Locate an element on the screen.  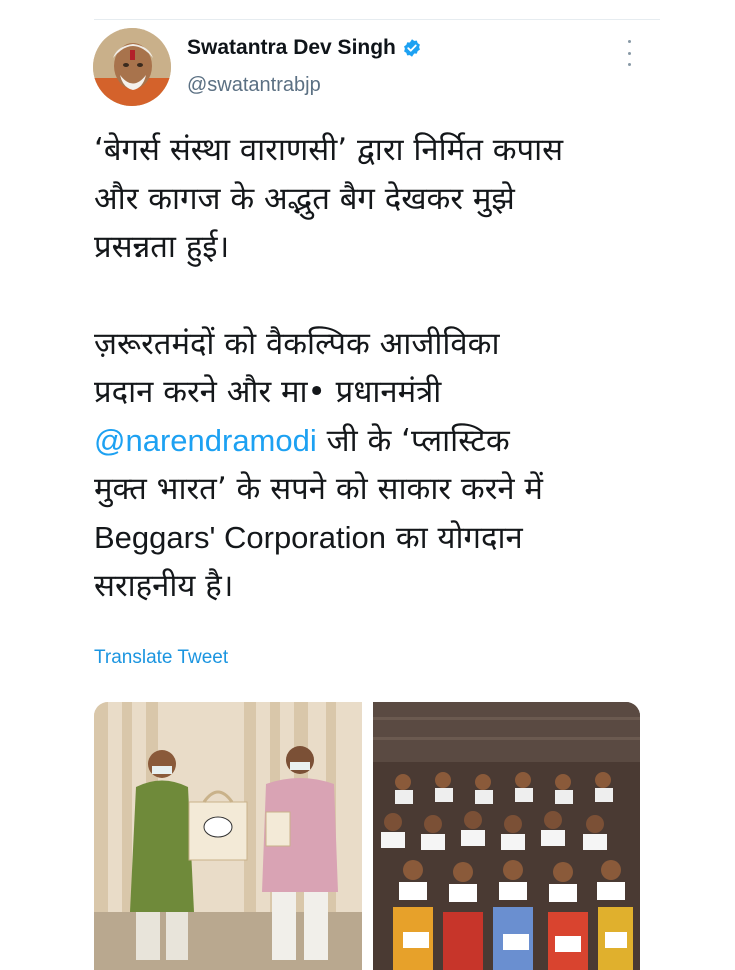
tweet-line: सराहनीय है। is located at coordinates (164, 586).